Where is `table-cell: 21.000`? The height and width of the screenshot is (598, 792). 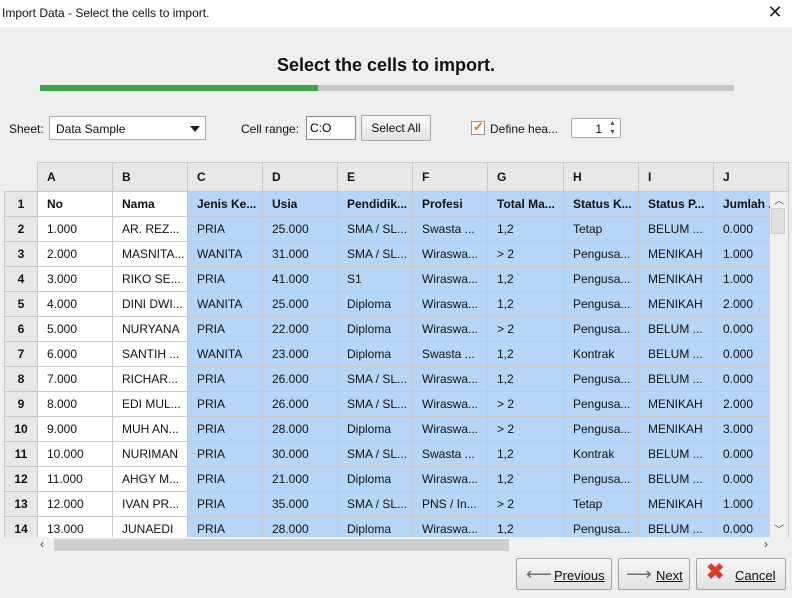
table-cell: 21.000 is located at coordinates (300, 479).